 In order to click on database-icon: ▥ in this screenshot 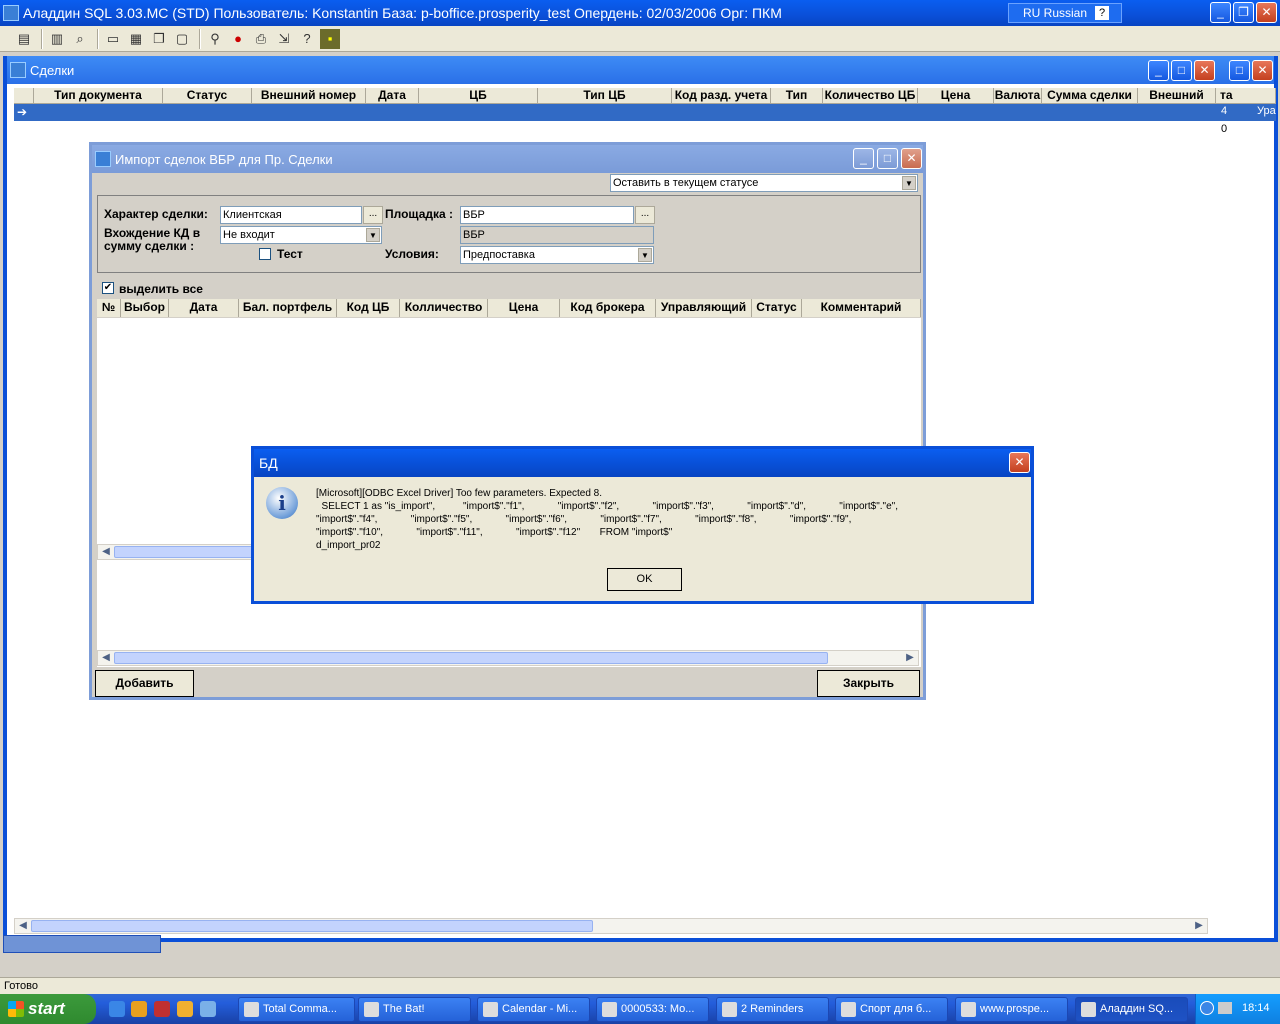, I will do `click(57, 39)`.